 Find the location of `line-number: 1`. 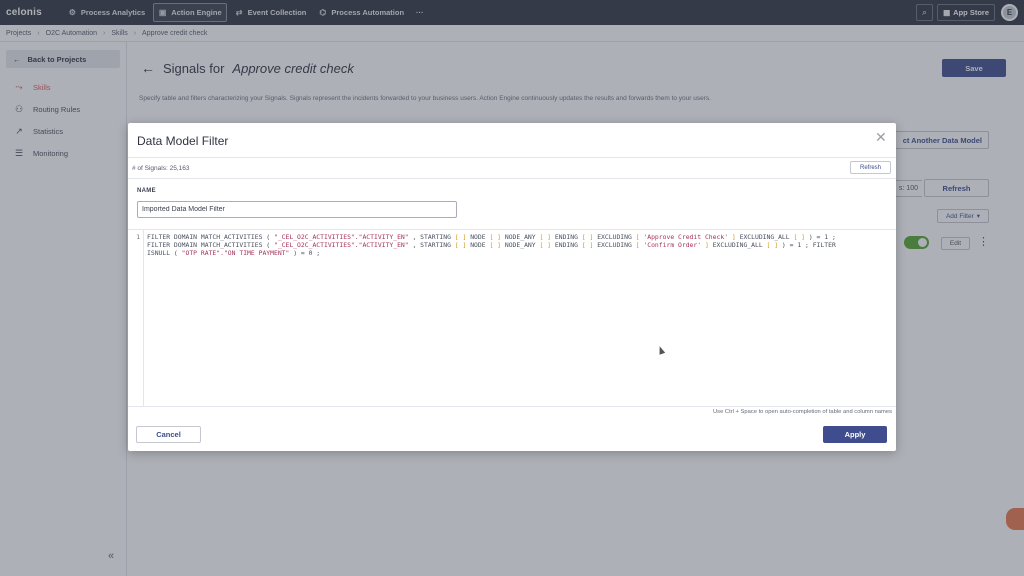

line-number: 1 is located at coordinates (136, 318).